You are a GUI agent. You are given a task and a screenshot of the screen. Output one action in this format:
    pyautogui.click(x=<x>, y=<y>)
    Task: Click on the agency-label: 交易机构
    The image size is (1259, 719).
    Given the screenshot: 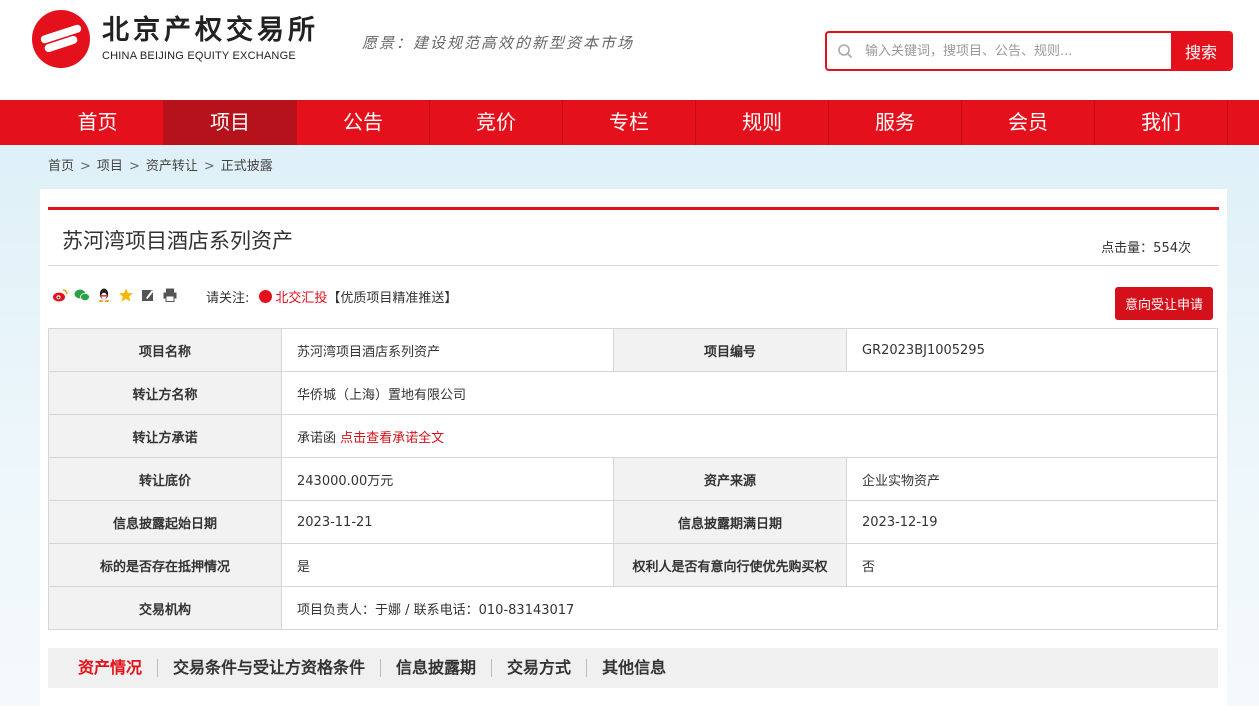 What is the action you would take?
    pyautogui.click(x=165, y=608)
    